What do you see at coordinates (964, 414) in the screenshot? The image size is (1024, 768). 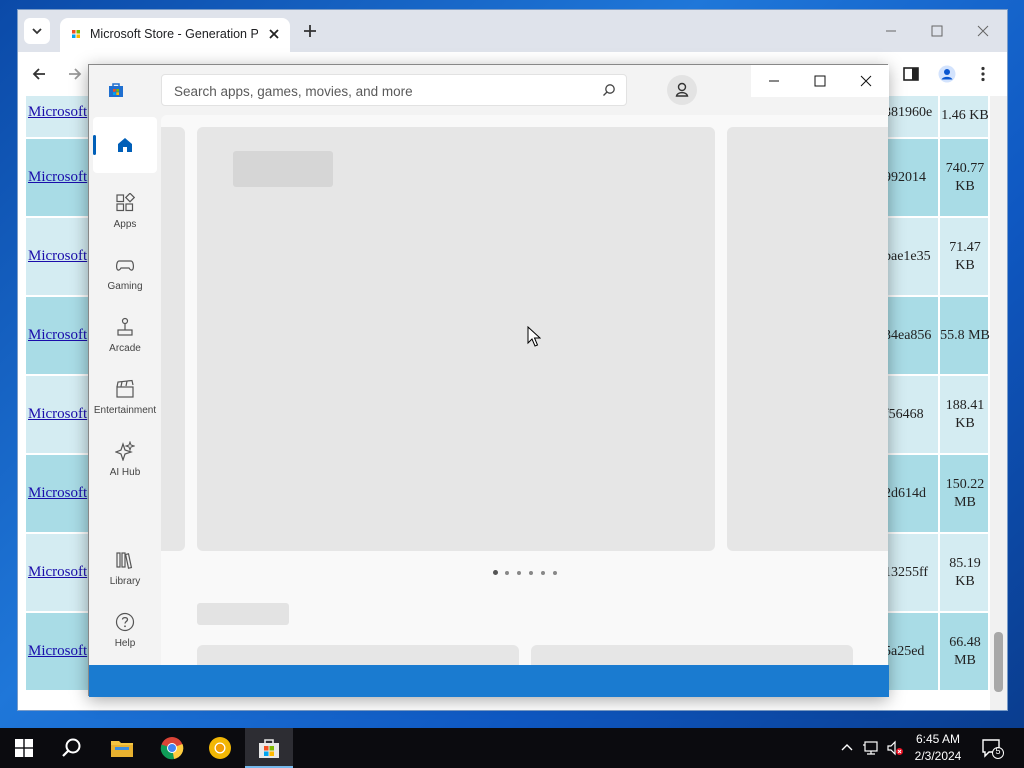 I see `file-size: 188.41 KB` at bounding box center [964, 414].